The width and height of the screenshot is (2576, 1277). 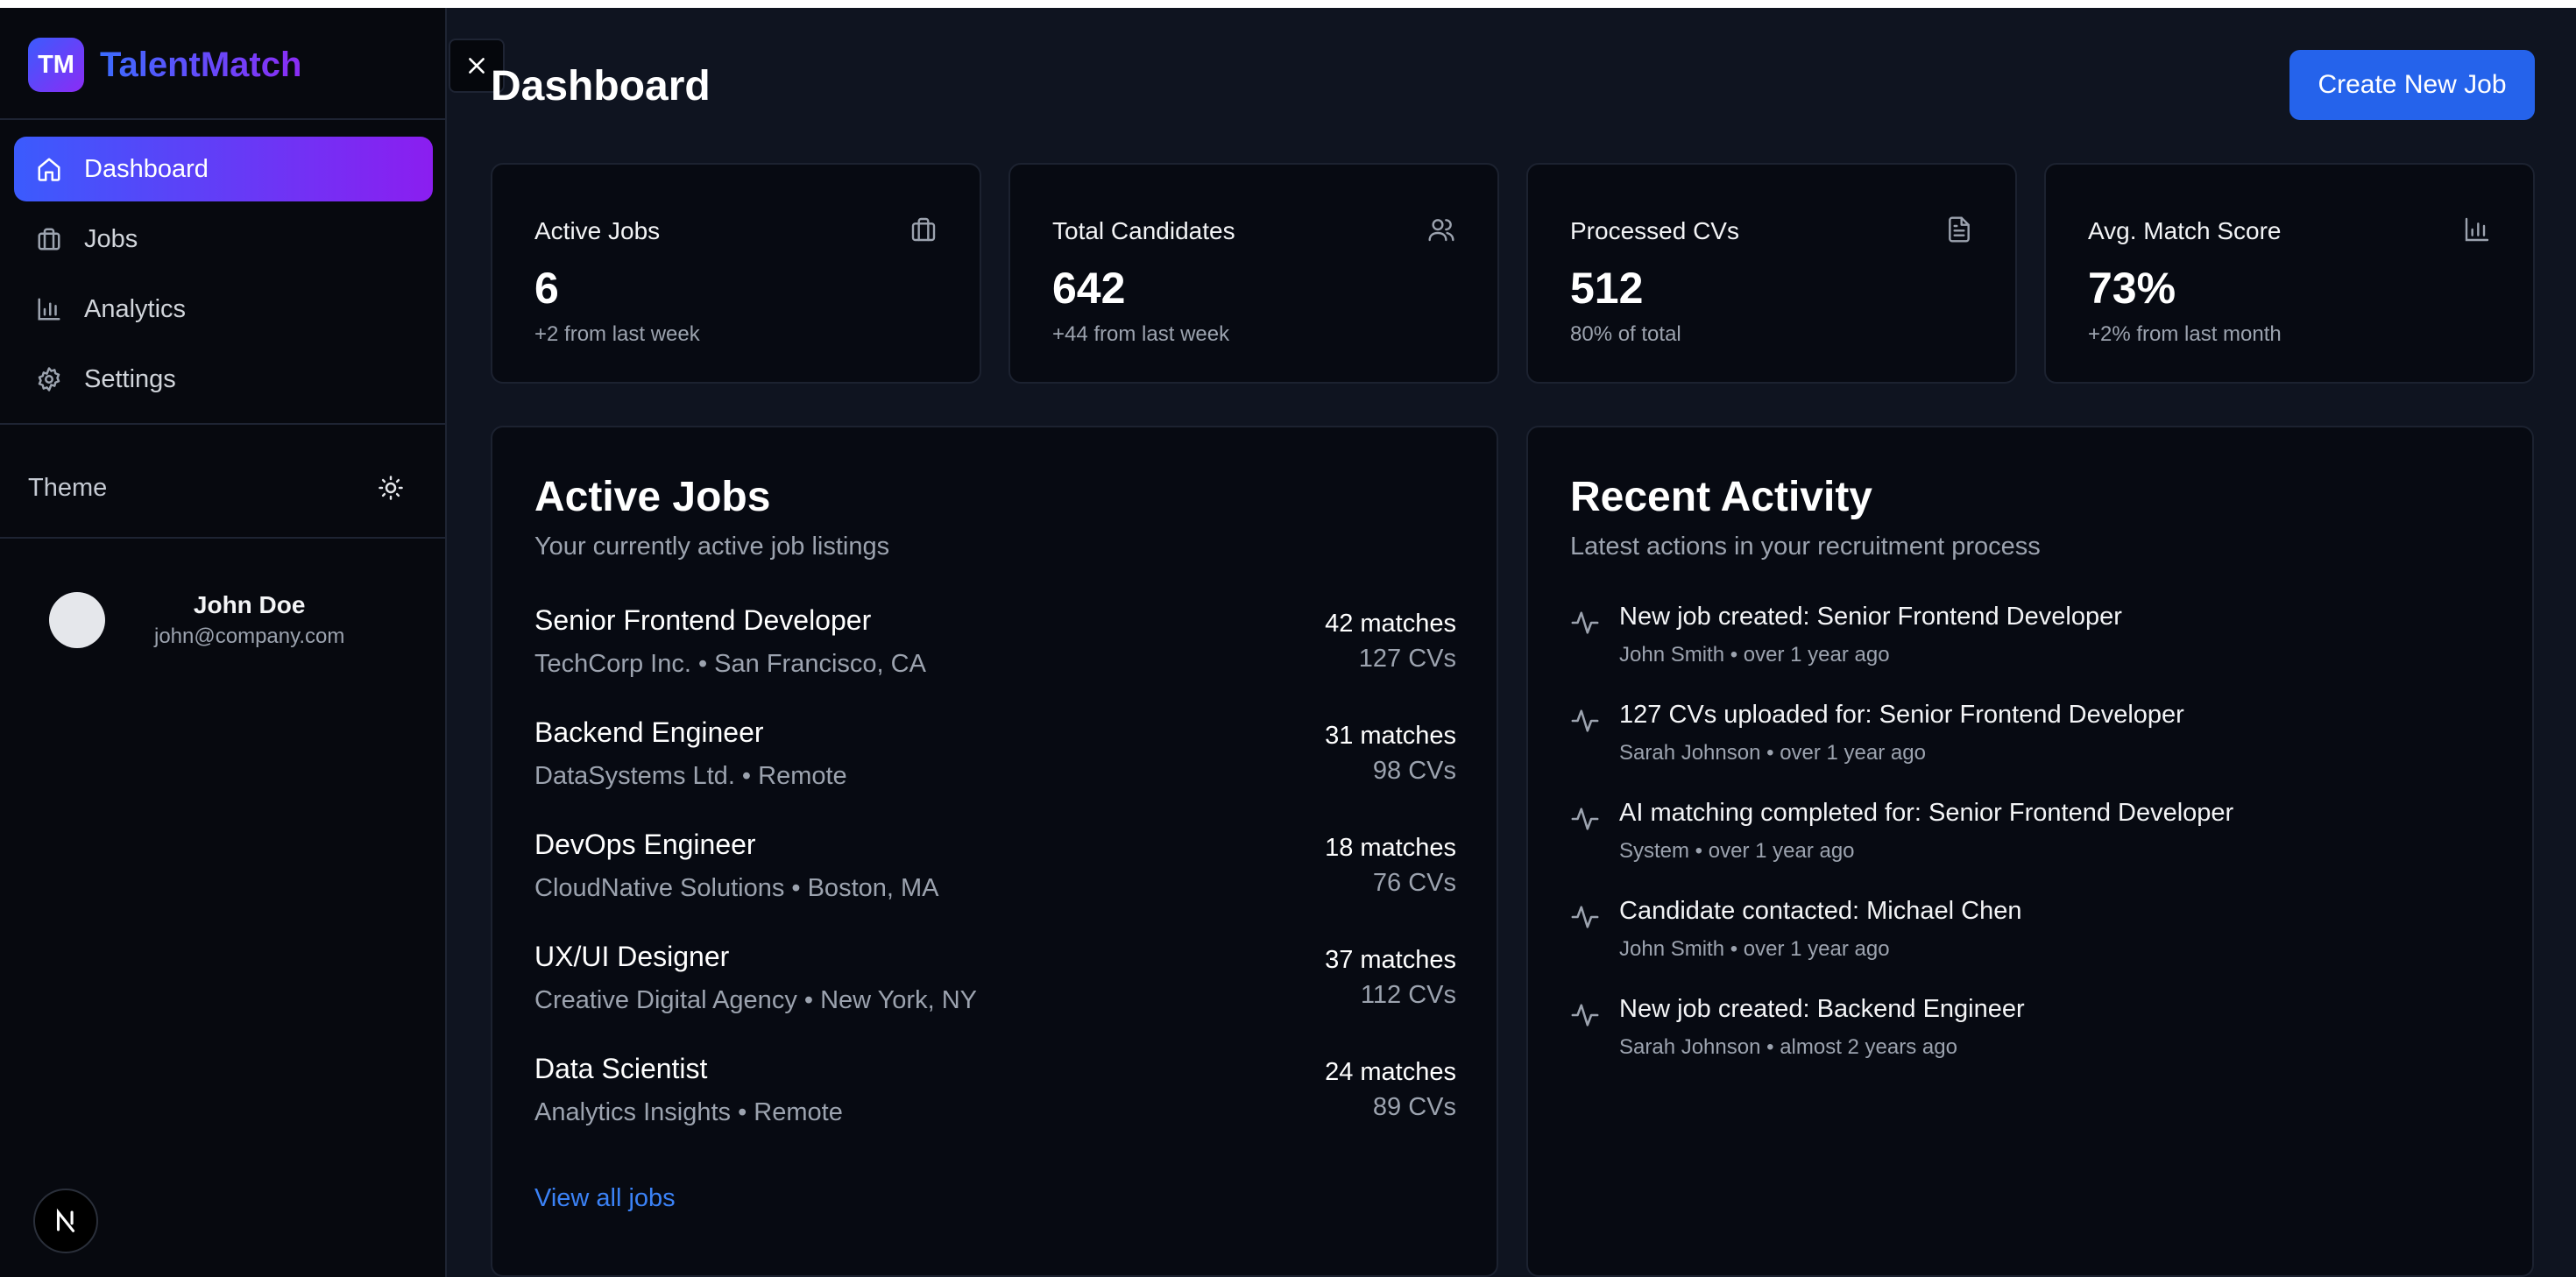 I want to click on stat-title: Total Candidates, so click(x=1143, y=231).